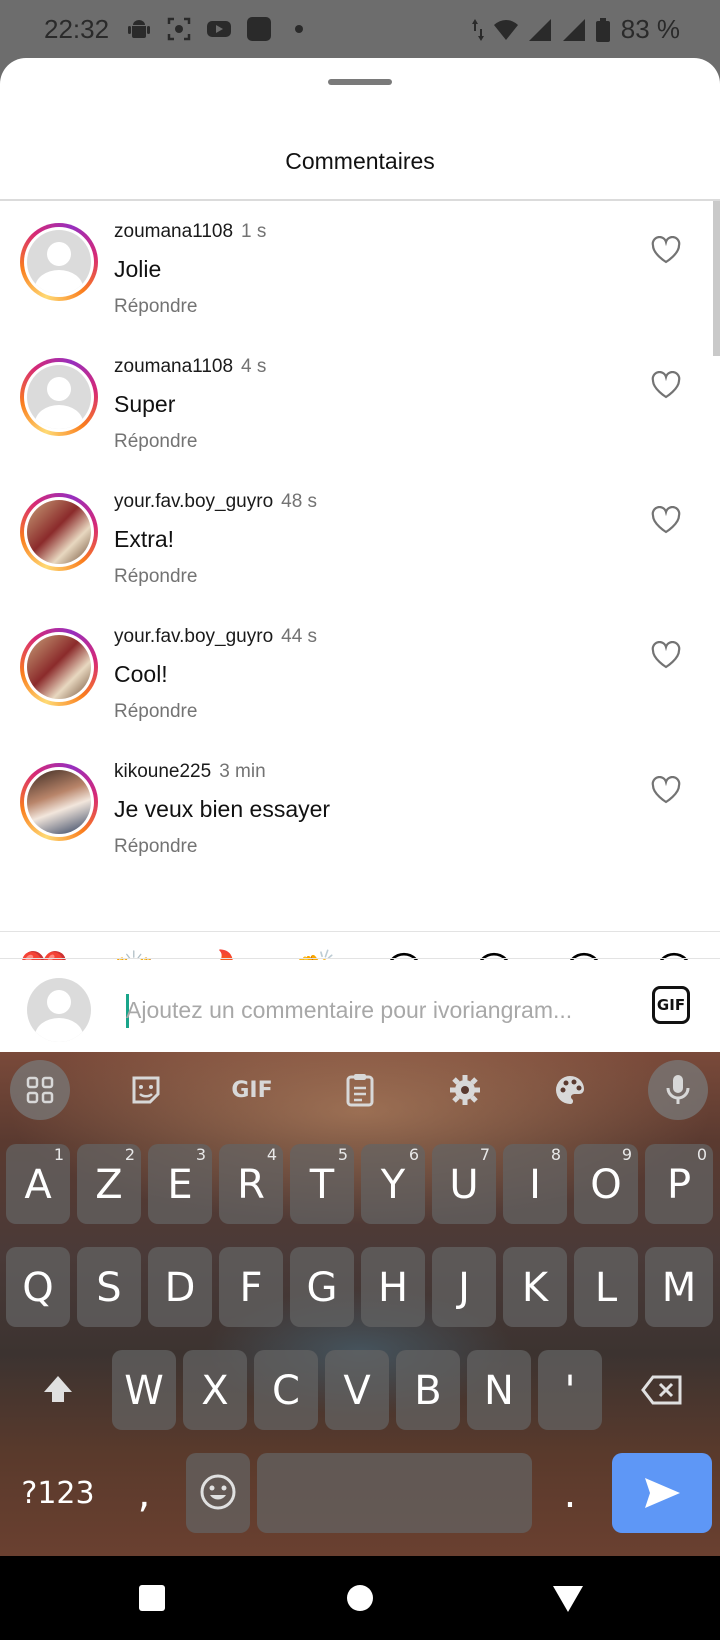 This screenshot has height=1640, width=720. I want to click on back-button, so click(568, 1598).